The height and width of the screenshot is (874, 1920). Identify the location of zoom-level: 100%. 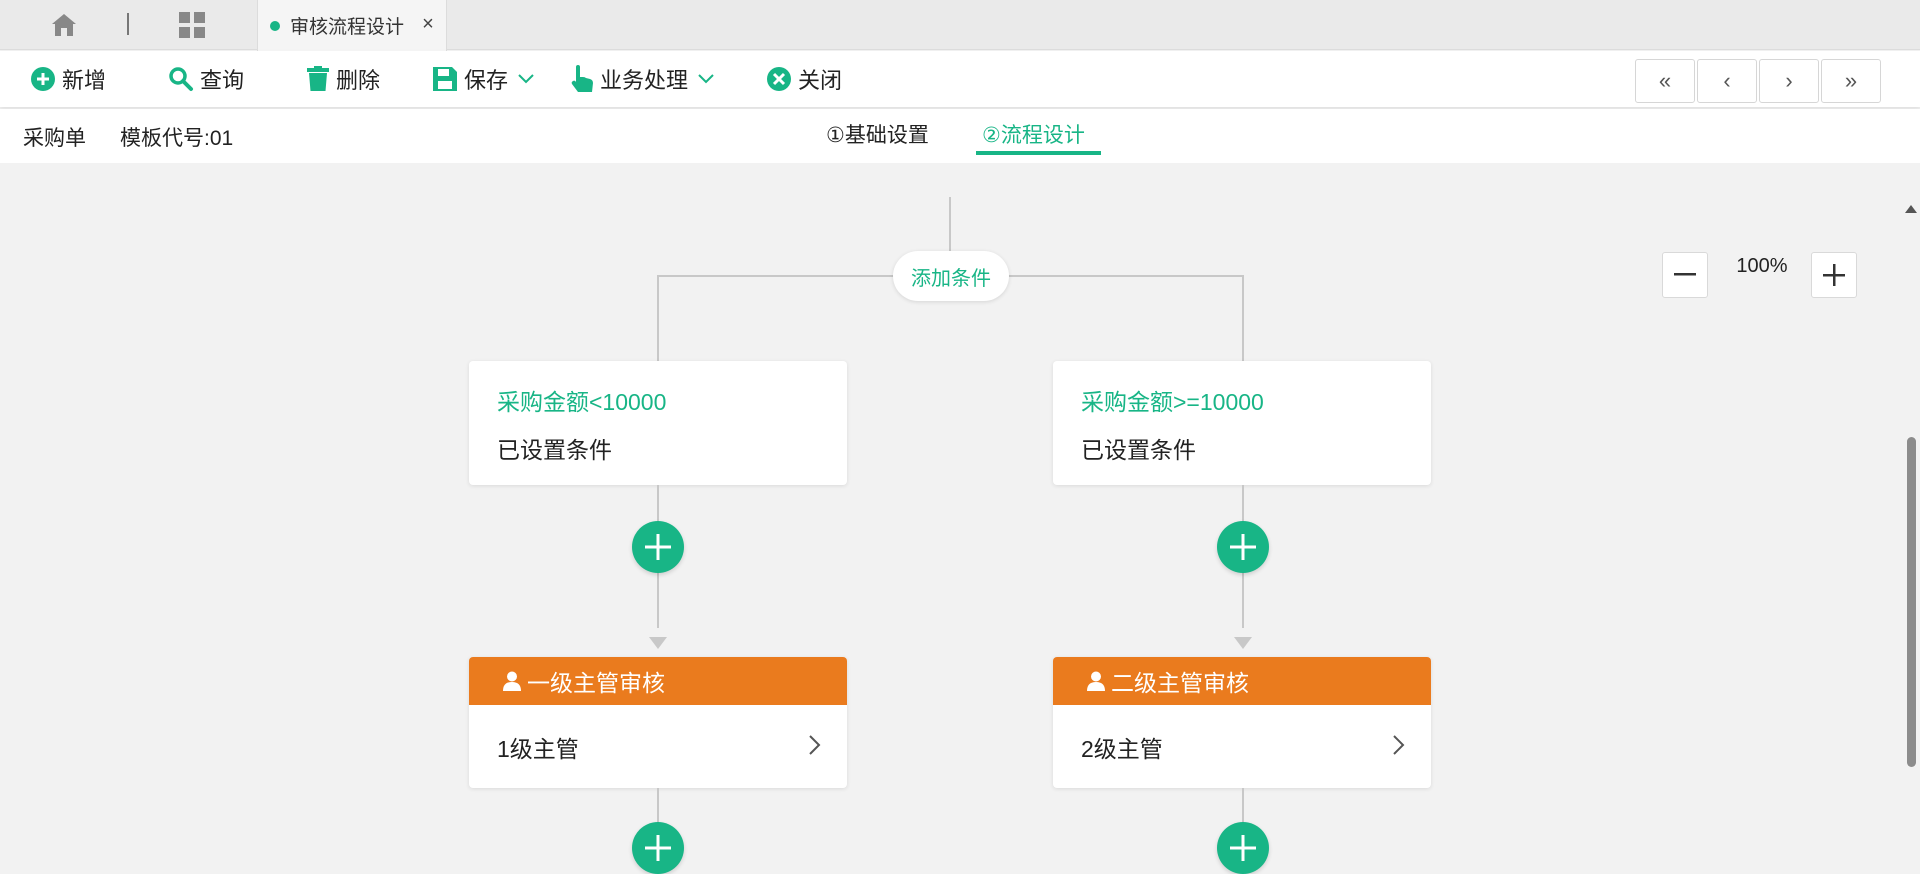
(1762, 266).